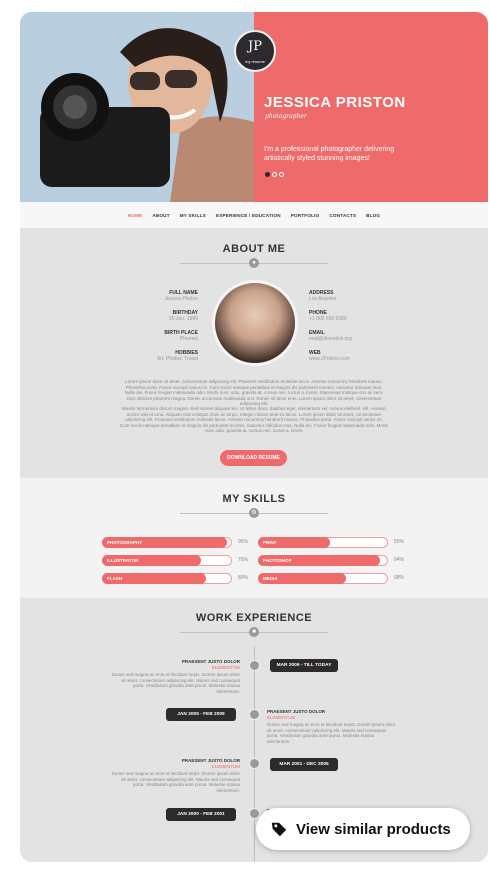 The height and width of the screenshot is (870, 490). Describe the element at coordinates (399, 578) in the screenshot. I see `skill-percent: 68%` at that location.